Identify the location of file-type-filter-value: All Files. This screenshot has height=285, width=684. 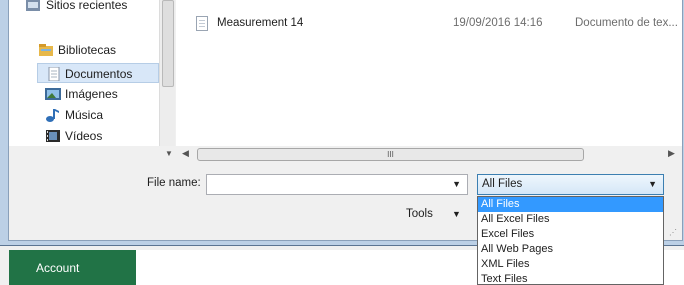
(502, 184).